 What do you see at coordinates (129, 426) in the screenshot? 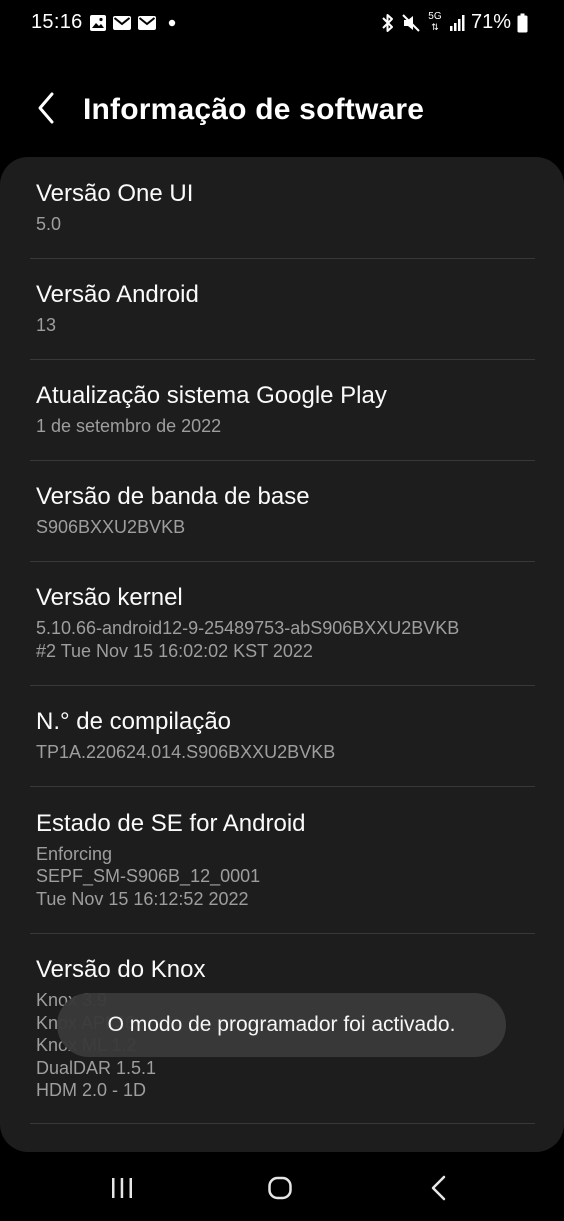
I see `item-value: 1 de setembro de 2022` at bounding box center [129, 426].